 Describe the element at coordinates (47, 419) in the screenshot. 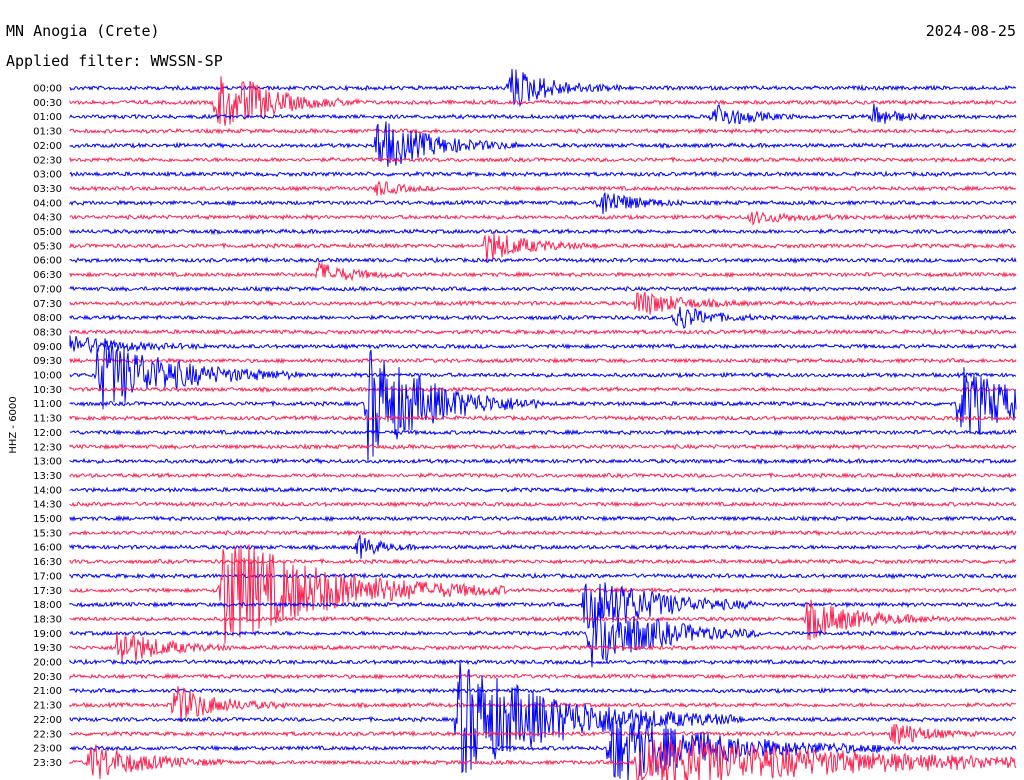

I see `time-label: 11:30` at that location.